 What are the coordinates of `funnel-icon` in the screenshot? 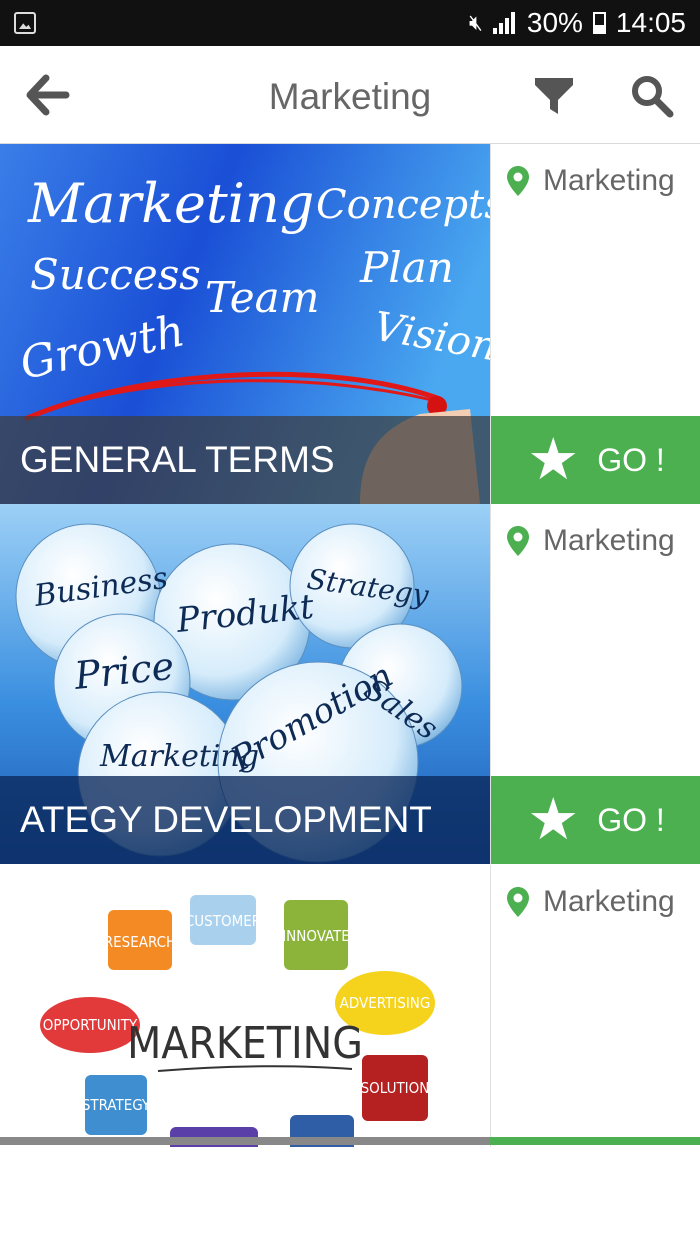 It's located at (554, 96).